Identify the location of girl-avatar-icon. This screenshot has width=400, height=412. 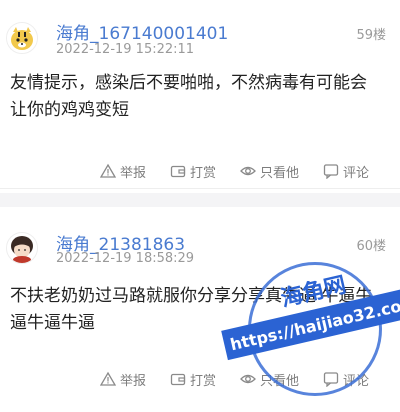
(22, 248).